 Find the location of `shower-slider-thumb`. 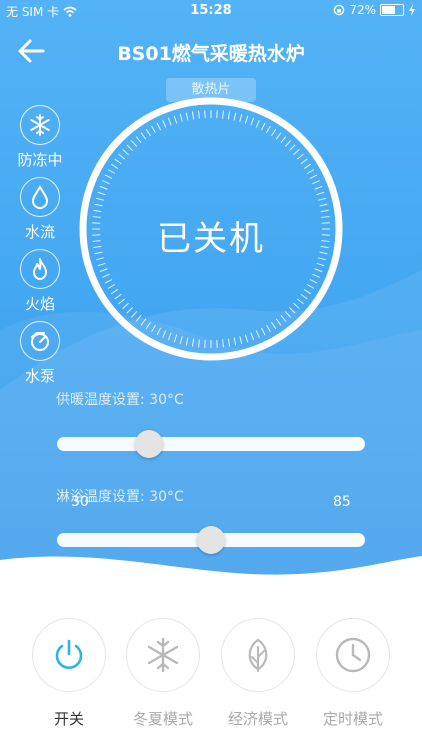

shower-slider-thumb is located at coordinates (211, 540).